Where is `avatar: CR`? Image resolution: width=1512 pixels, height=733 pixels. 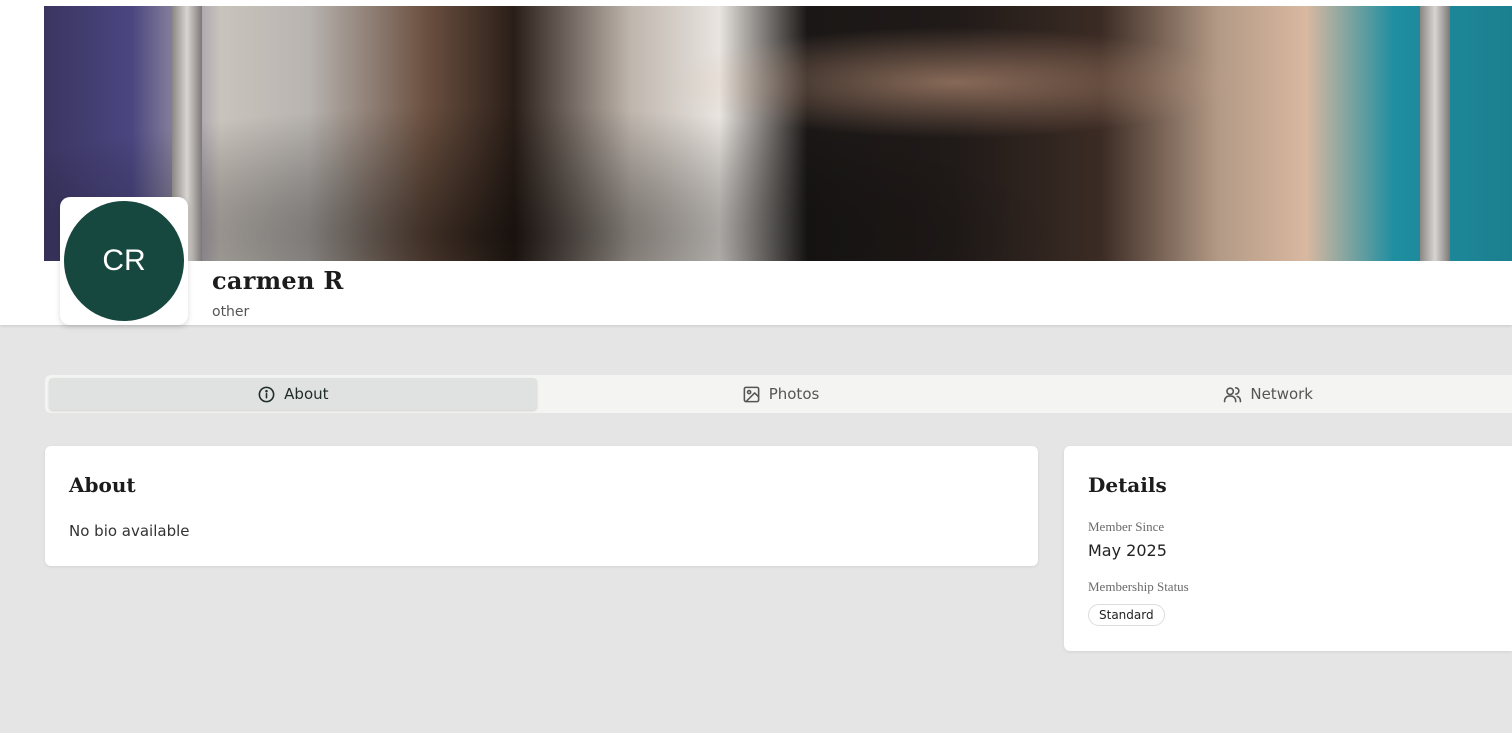
avatar: CR is located at coordinates (124, 261).